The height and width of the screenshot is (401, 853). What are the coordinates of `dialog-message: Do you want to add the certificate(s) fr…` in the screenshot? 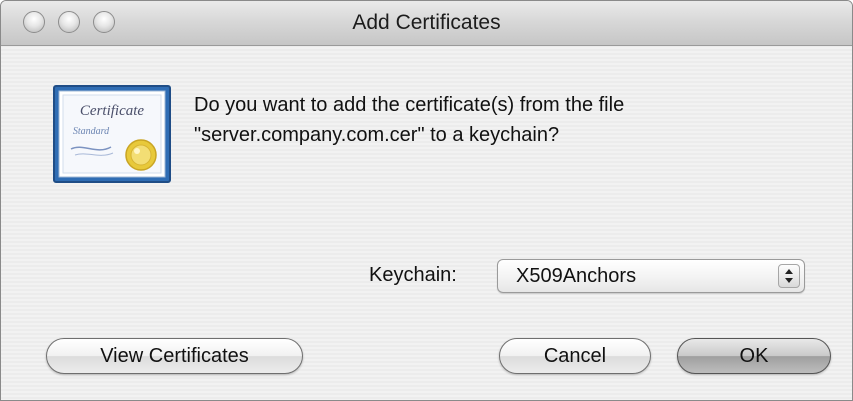 It's located at (514, 120).